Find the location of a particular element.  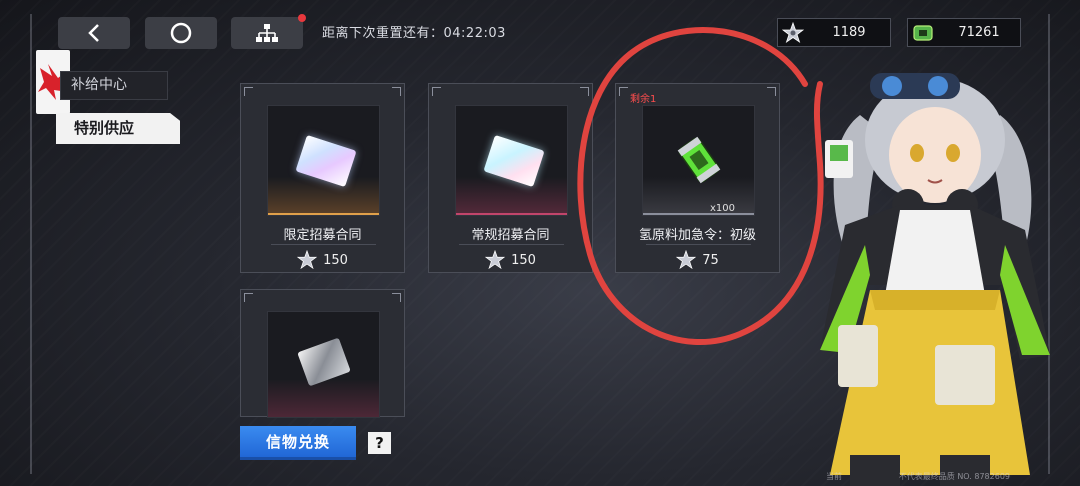

item-name: 常规招募合同 is located at coordinates (510, 235).